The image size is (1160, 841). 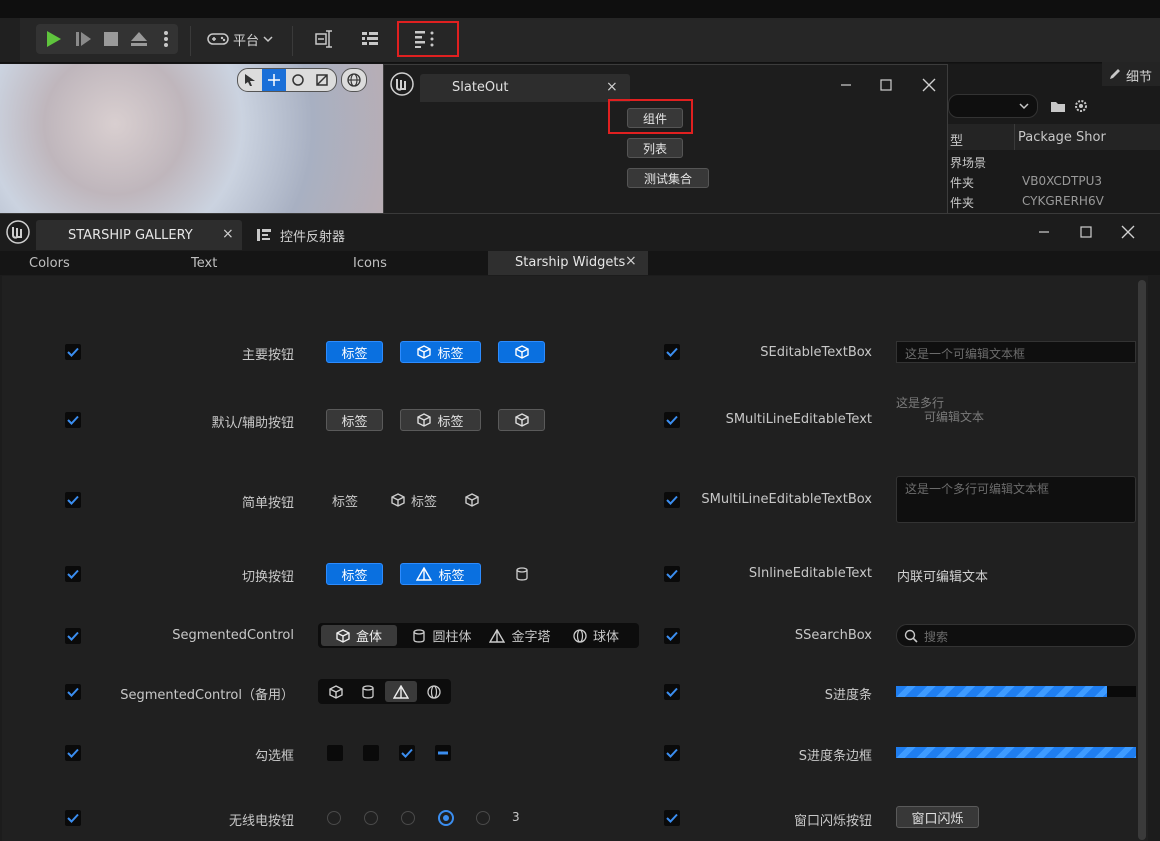 What do you see at coordinates (525, 88) in the screenshot?
I see `slateout-tab: SlateOut ×` at bounding box center [525, 88].